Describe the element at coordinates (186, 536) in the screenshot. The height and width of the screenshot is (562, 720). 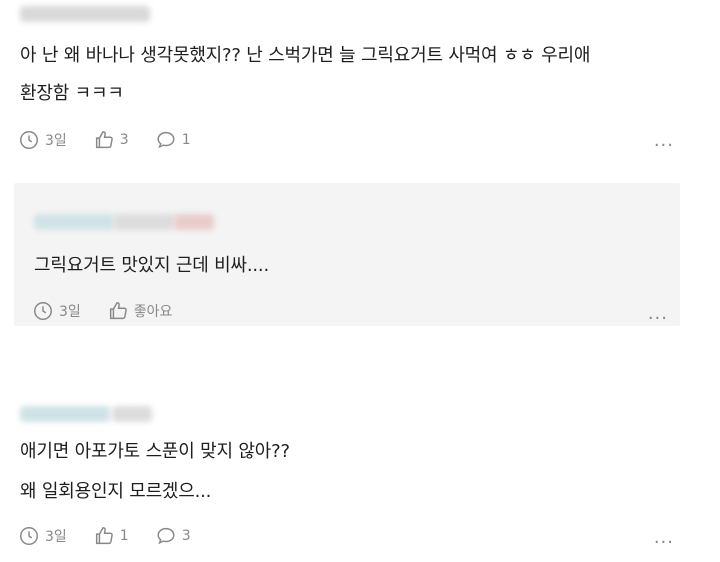
I see `reply-count: 3` at that location.